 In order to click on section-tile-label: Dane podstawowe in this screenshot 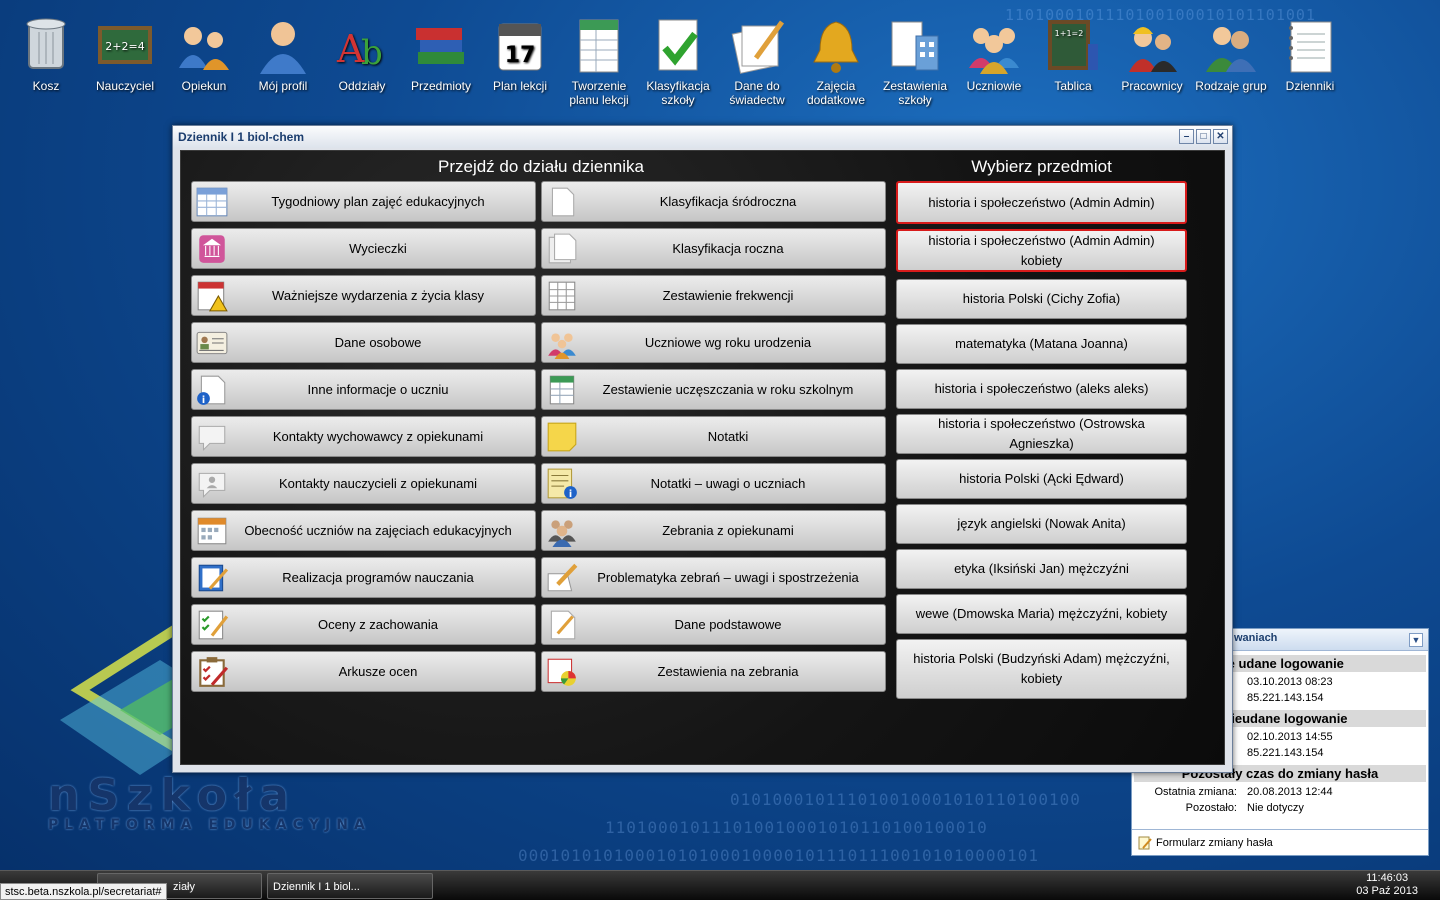, I will do `click(728, 624)`.